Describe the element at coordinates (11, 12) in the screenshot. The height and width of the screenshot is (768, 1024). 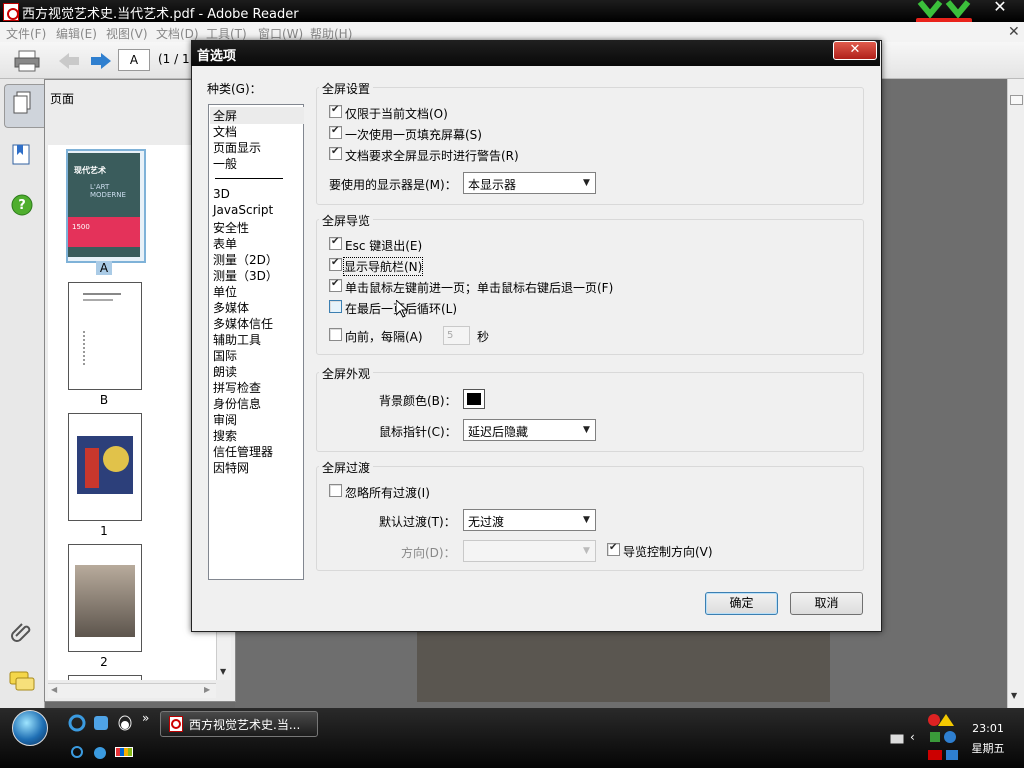
I see `pdf-icon` at that location.